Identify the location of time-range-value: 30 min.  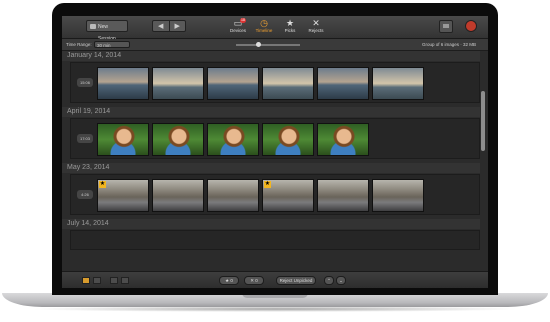
(104, 45).